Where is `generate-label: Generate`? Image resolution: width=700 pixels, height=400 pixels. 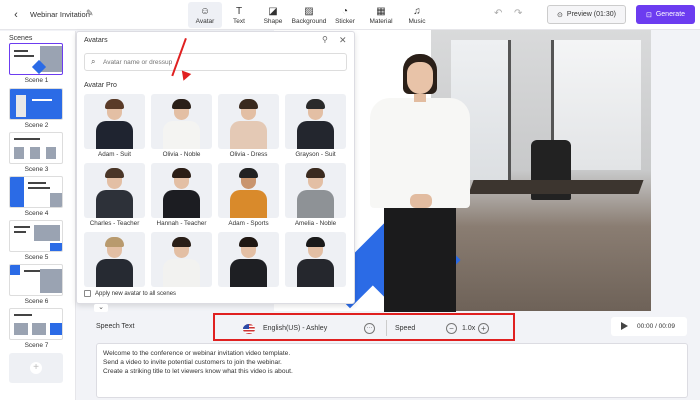
generate-label: Generate is located at coordinates (670, 14).